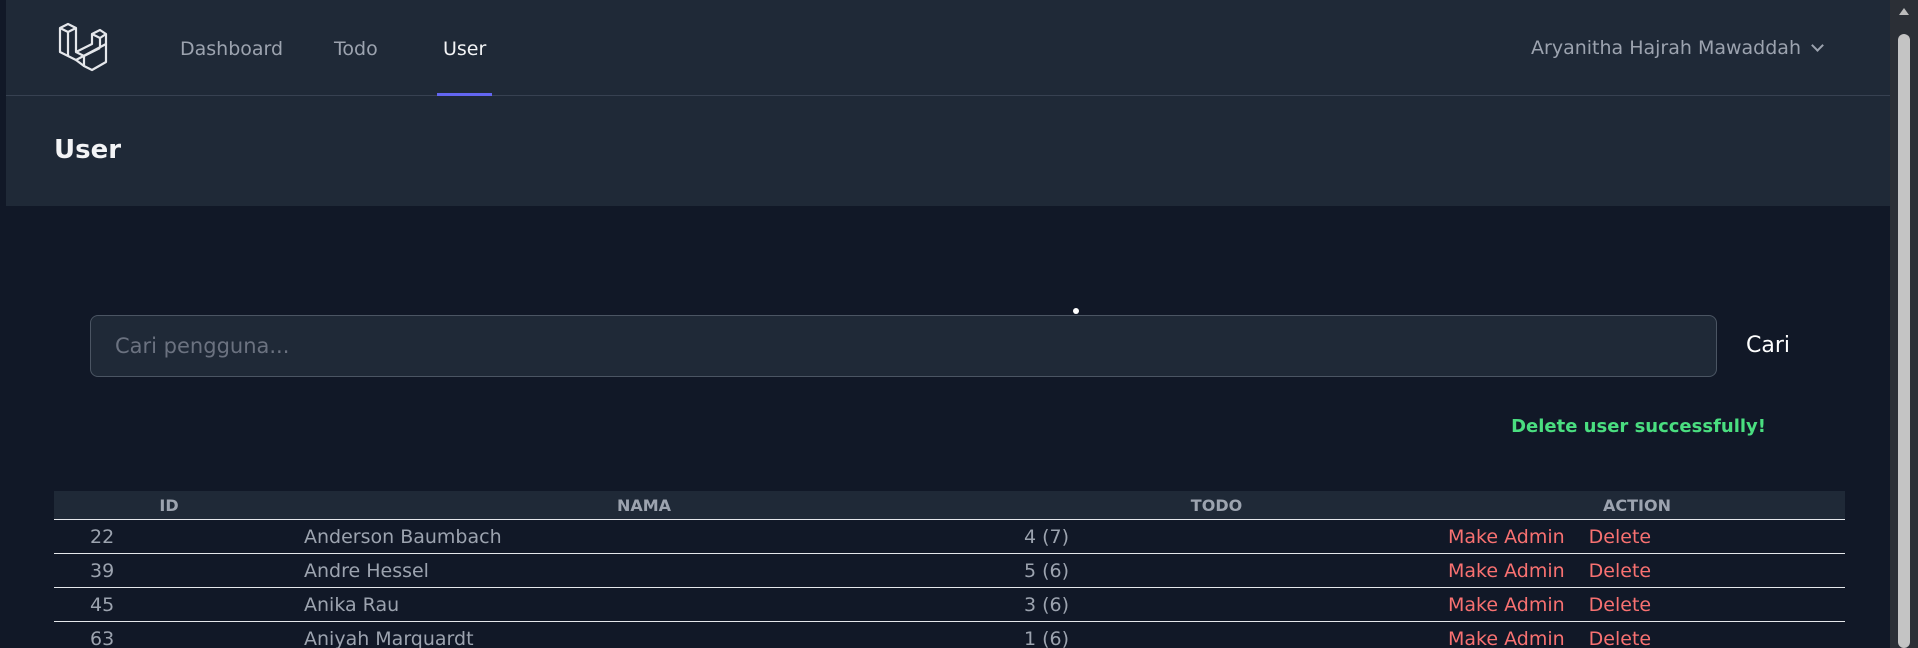 The width and height of the screenshot is (1918, 648). I want to click on cell-name: Andre Hessel, so click(644, 570).